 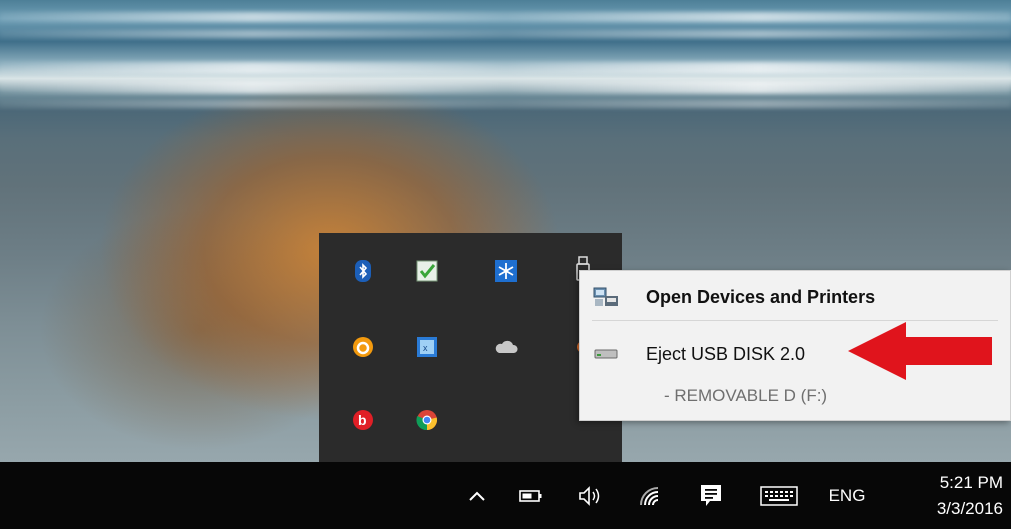 I want to click on clock-time: 5:21 PM, so click(x=971, y=482).